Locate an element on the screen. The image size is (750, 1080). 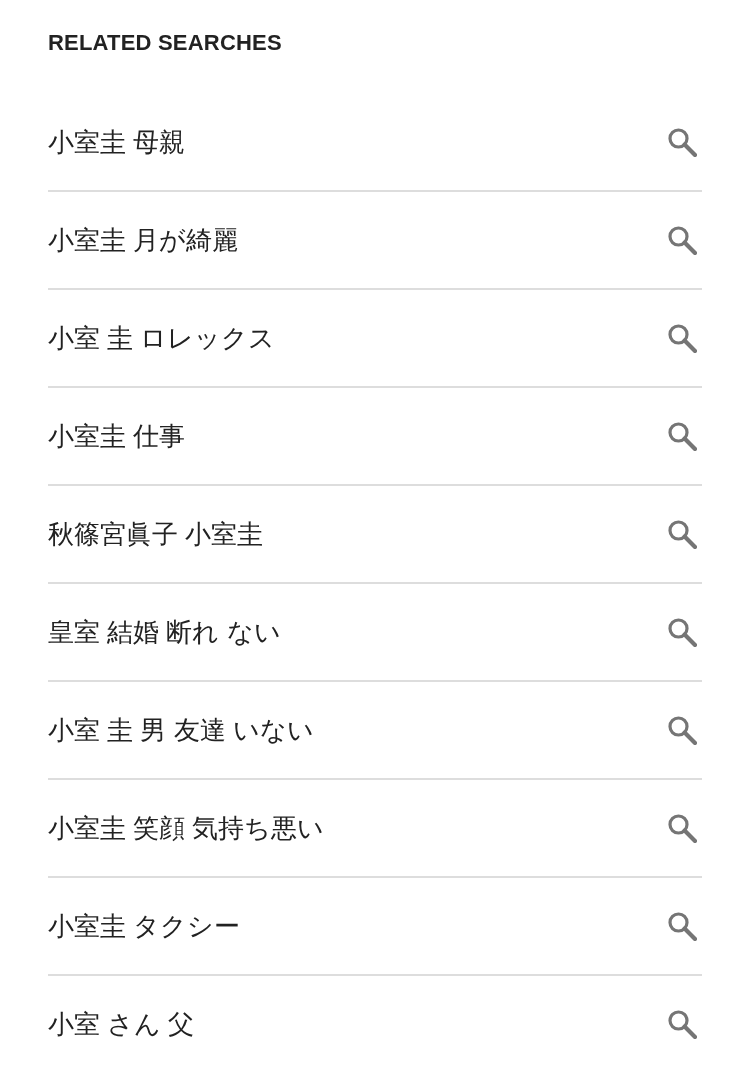
related-search-link: 小室圭 母親 is located at coordinates (375, 143).